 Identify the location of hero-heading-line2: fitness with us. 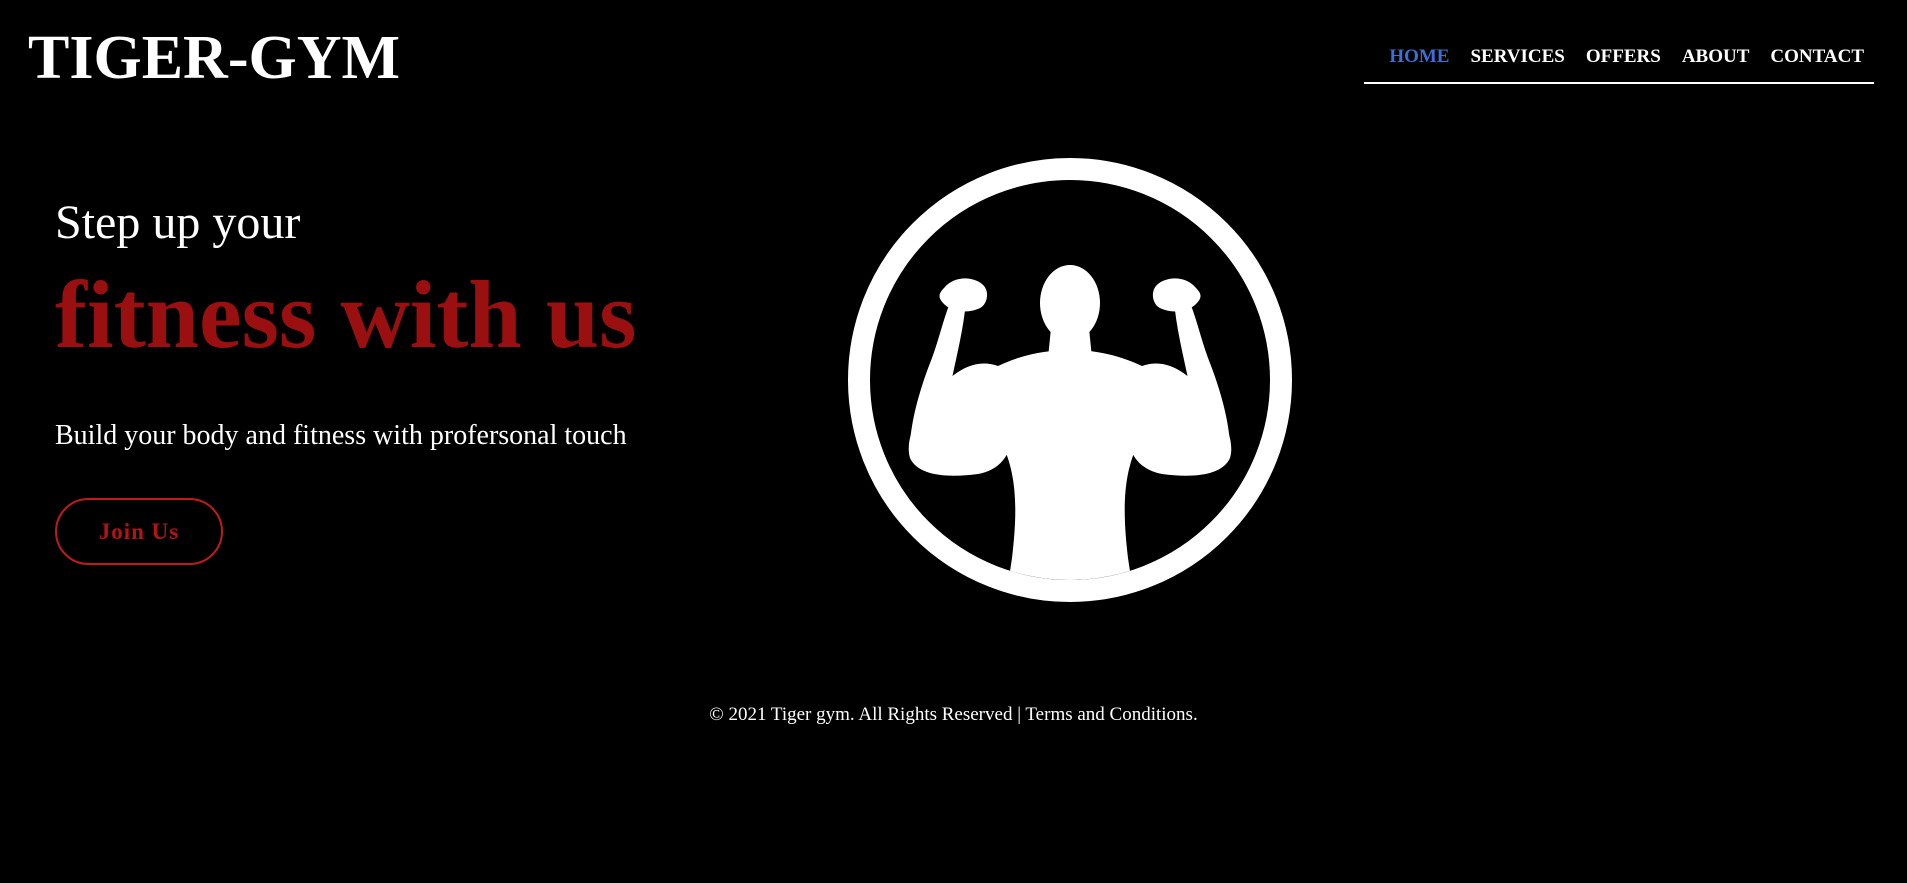
(346, 314).